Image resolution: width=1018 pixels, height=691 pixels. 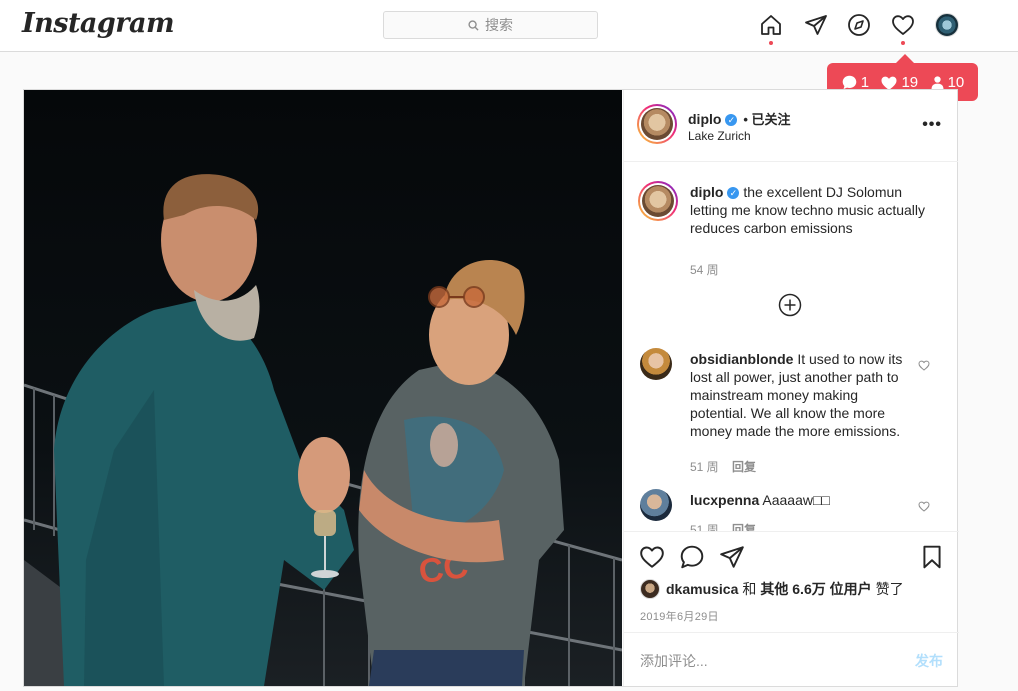 I want to click on post-header: diplo ✓ • 已关注 Lake Zurich •••, so click(x=791, y=126).